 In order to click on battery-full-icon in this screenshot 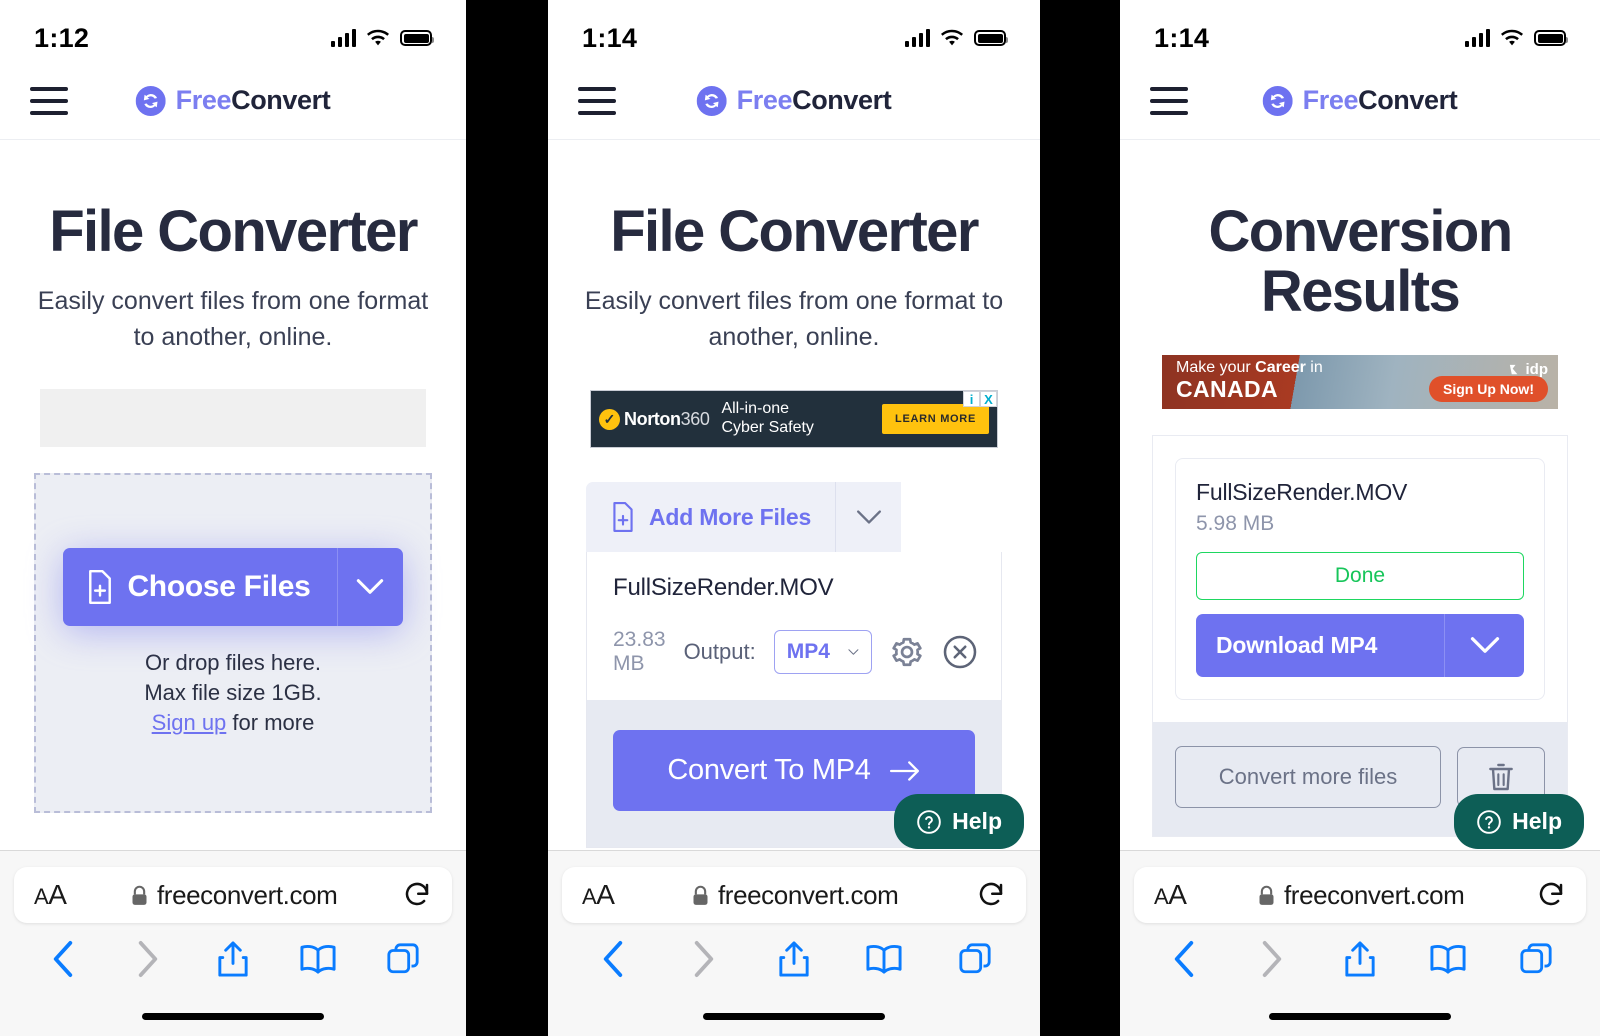, I will do `click(417, 38)`.